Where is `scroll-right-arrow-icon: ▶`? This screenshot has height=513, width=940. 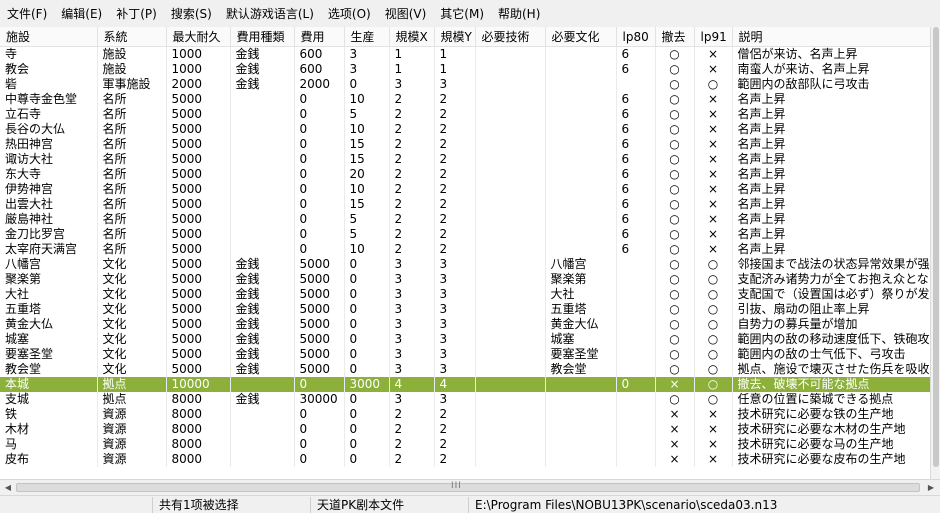 scroll-right-arrow-icon: ▶ is located at coordinates (931, 488).